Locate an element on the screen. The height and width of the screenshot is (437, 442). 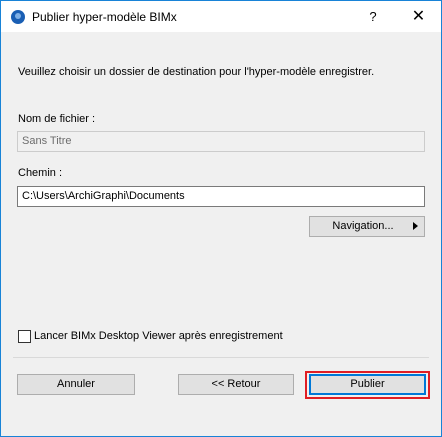
back-button: << Retour is located at coordinates (236, 384).